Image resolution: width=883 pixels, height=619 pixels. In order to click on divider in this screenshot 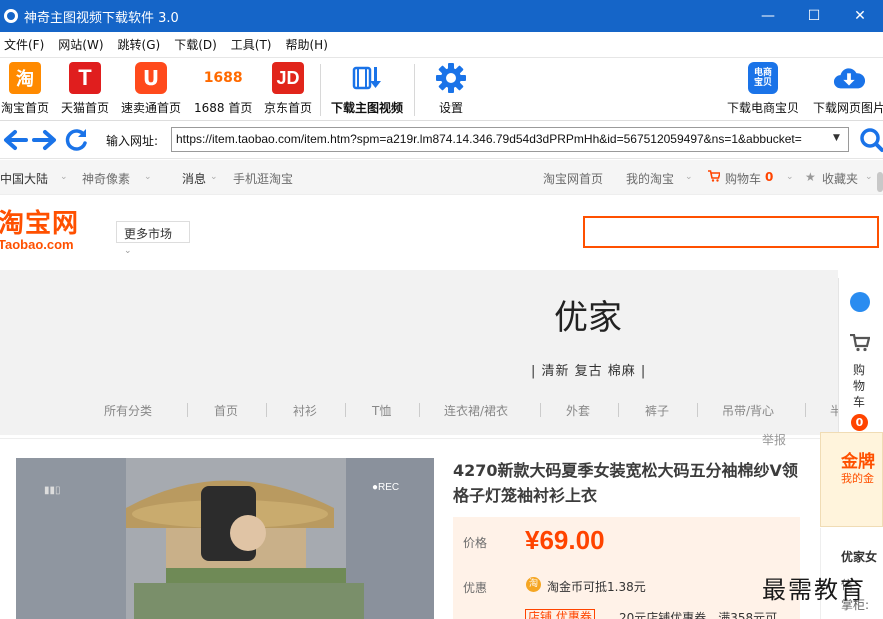, I will do `click(419, 438)`.